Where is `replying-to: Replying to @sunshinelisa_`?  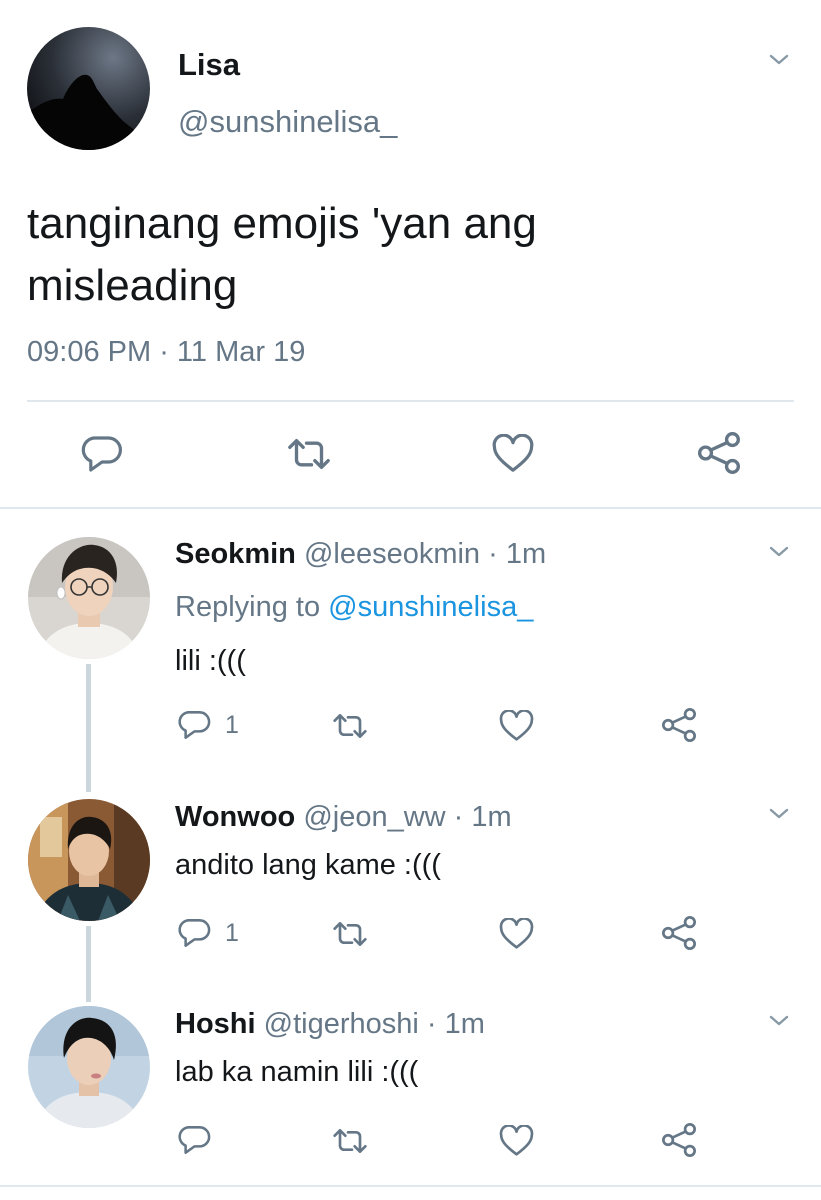
replying-to: Replying to @sunshinelisa_ is located at coordinates (354, 607).